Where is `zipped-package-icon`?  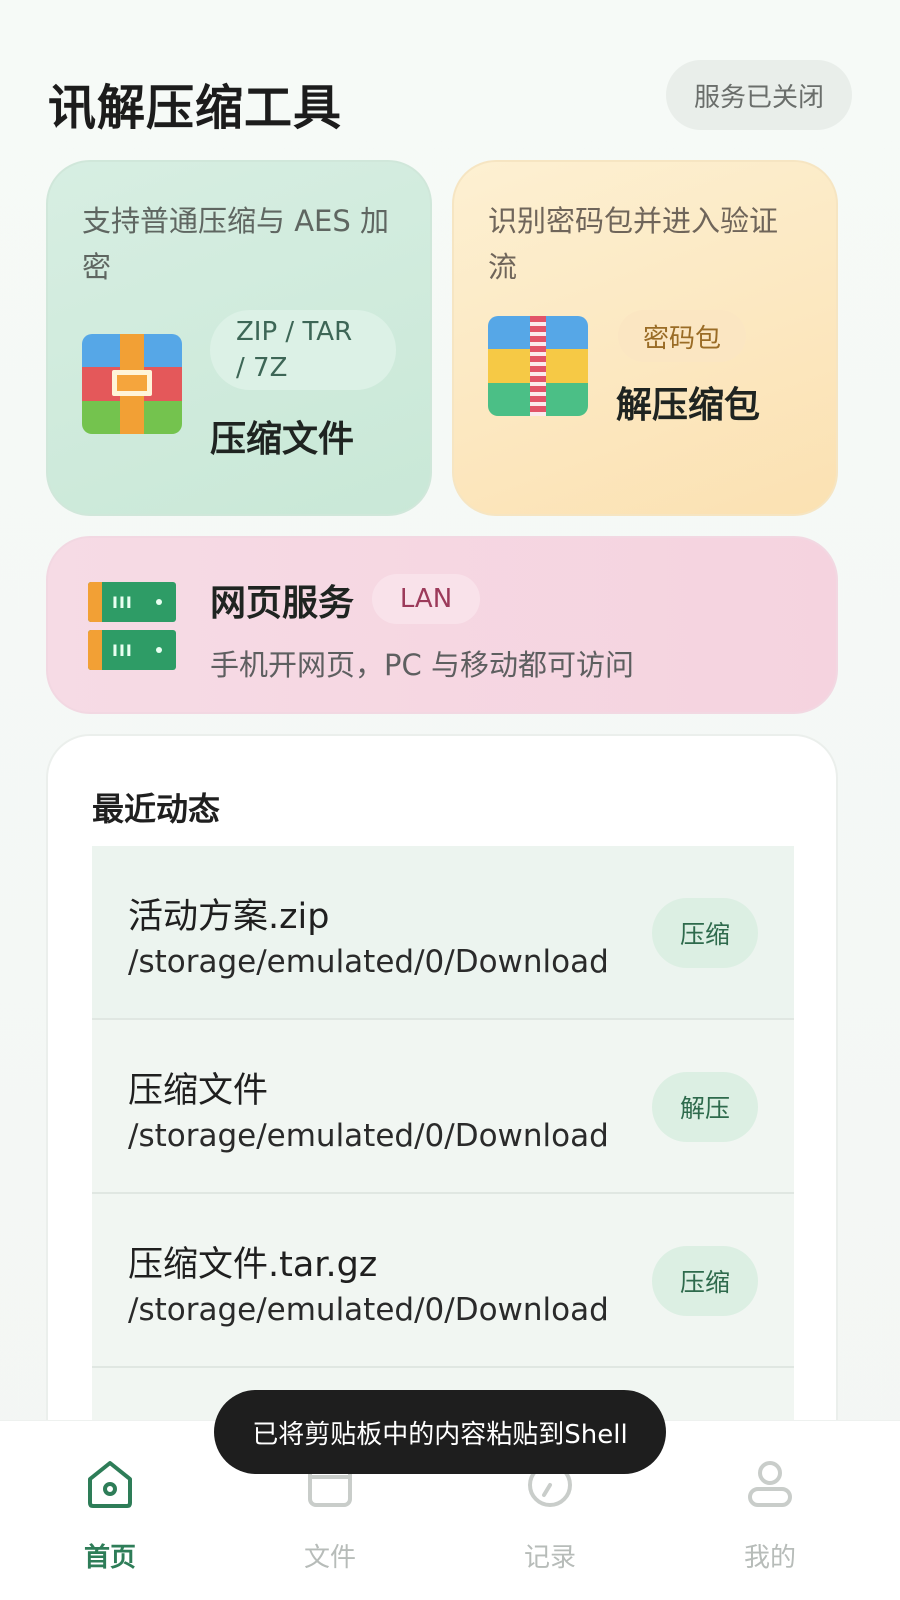 zipped-package-icon is located at coordinates (538, 366).